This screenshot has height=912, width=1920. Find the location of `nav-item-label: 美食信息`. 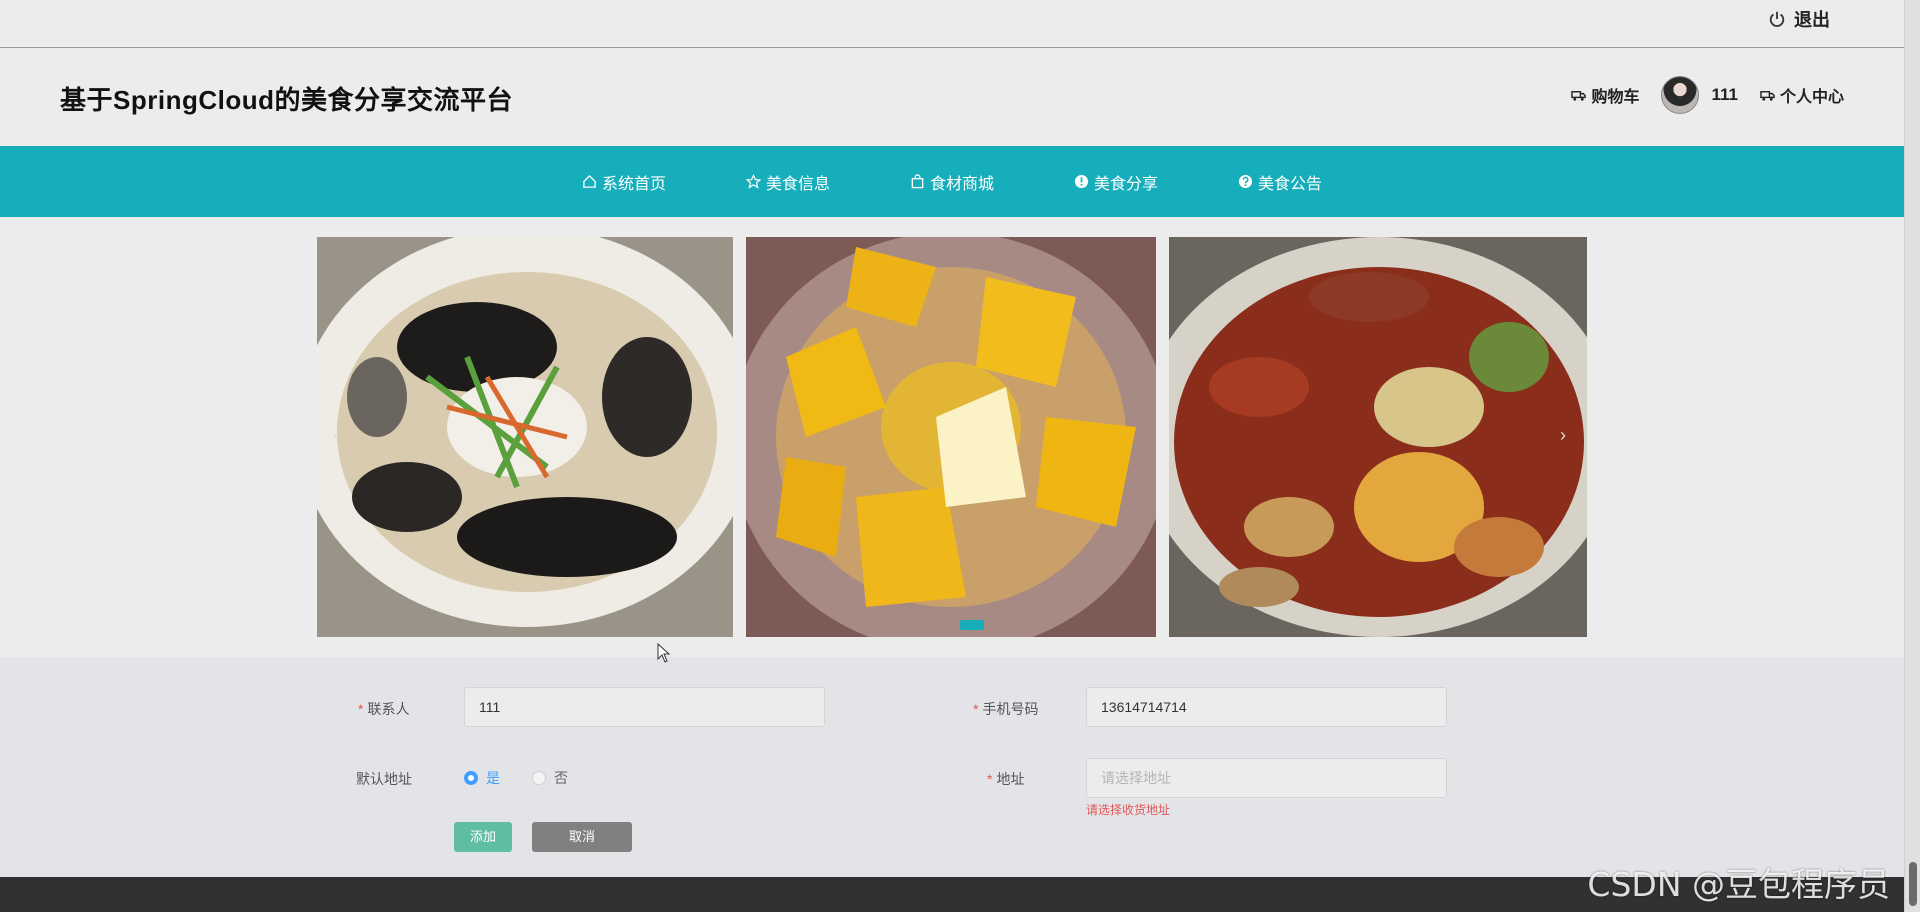

nav-item-label: 美食信息 is located at coordinates (797, 184).